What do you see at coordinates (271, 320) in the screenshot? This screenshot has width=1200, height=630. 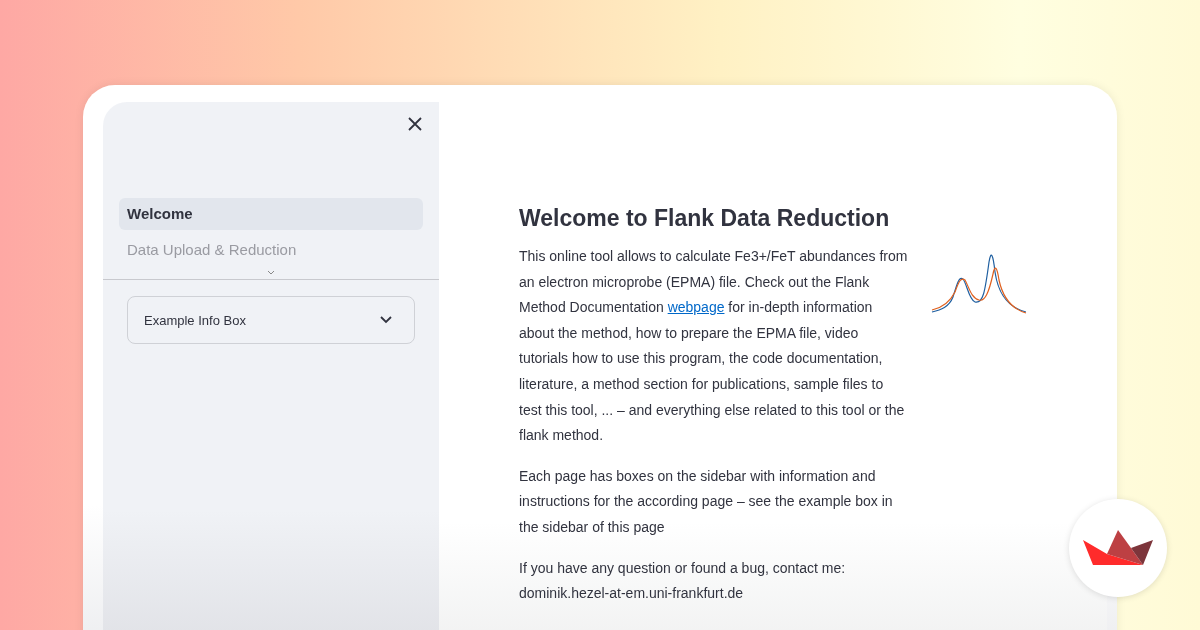 I see `expander: Example Info Box` at bounding box center [271, 320].